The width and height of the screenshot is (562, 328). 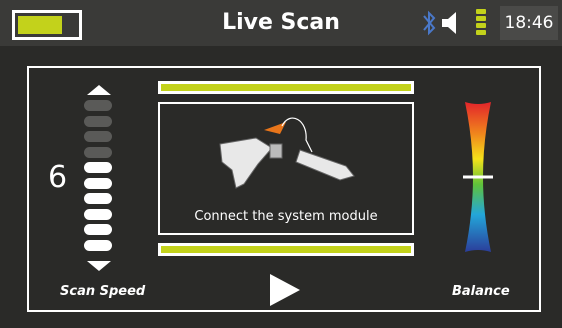 I want to click on scan-speed-value: 6, so click(x=58, y=177).